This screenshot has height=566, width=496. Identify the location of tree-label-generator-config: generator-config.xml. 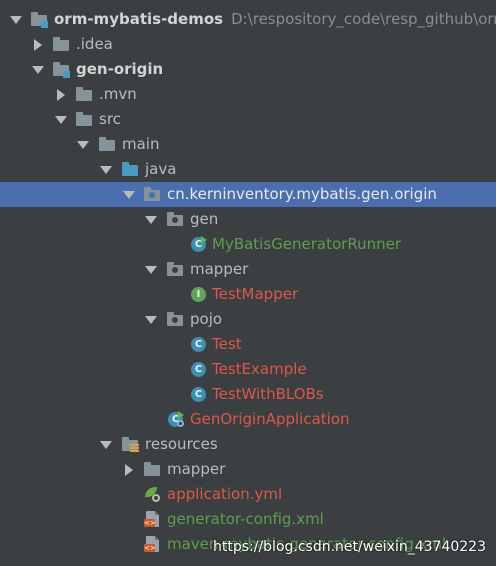
(245, 519).